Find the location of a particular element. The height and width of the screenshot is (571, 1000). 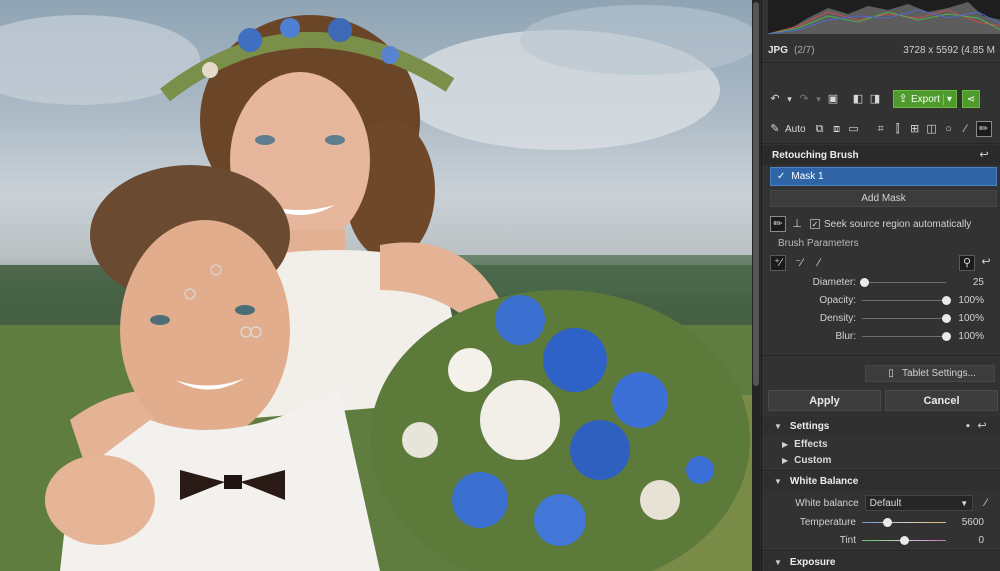

blur-slider-knob is located at coordinates (946, 336).